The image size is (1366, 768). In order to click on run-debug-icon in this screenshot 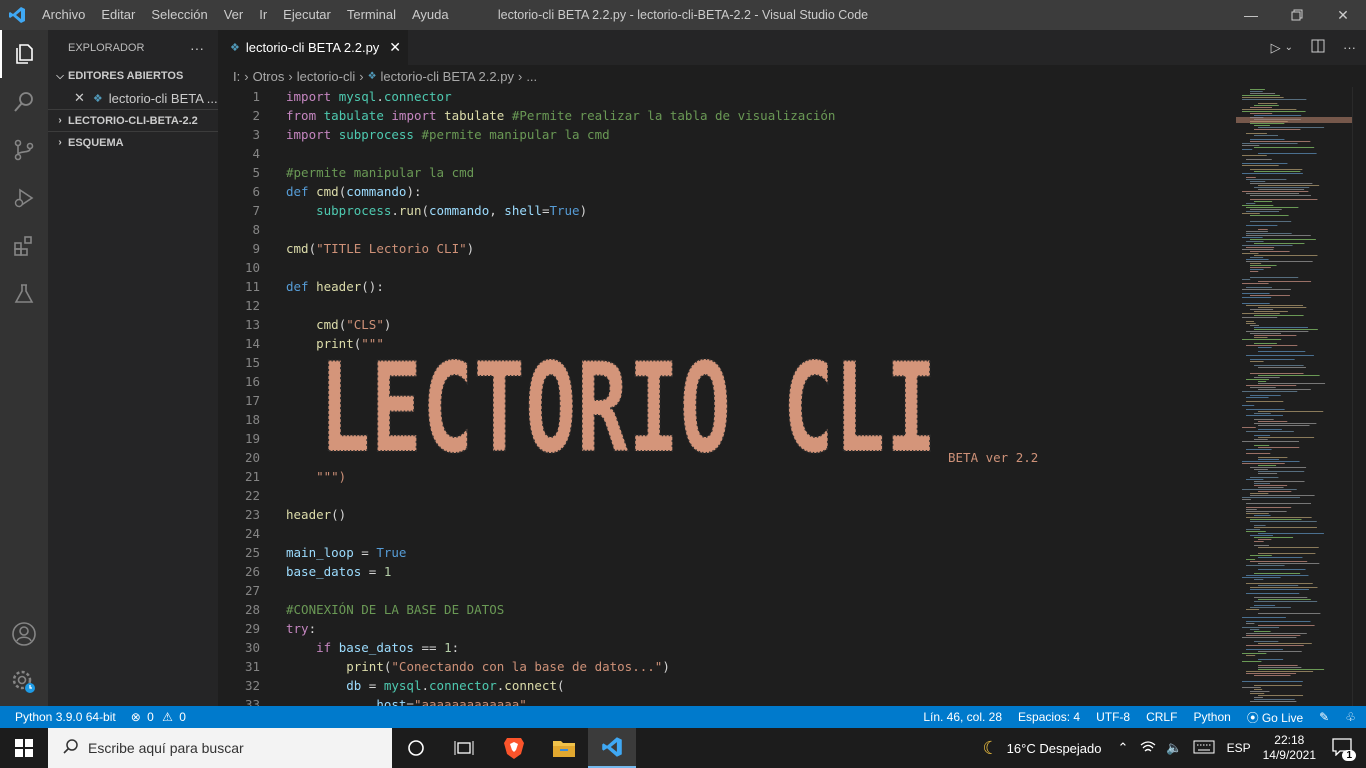, I will do `click(24, 198)`.